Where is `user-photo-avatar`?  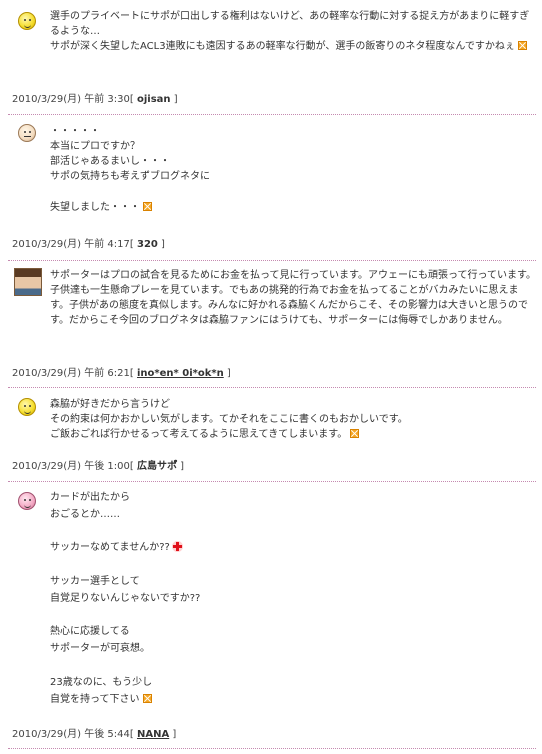 user-photo-avatar is located at coordinates (28, 282).